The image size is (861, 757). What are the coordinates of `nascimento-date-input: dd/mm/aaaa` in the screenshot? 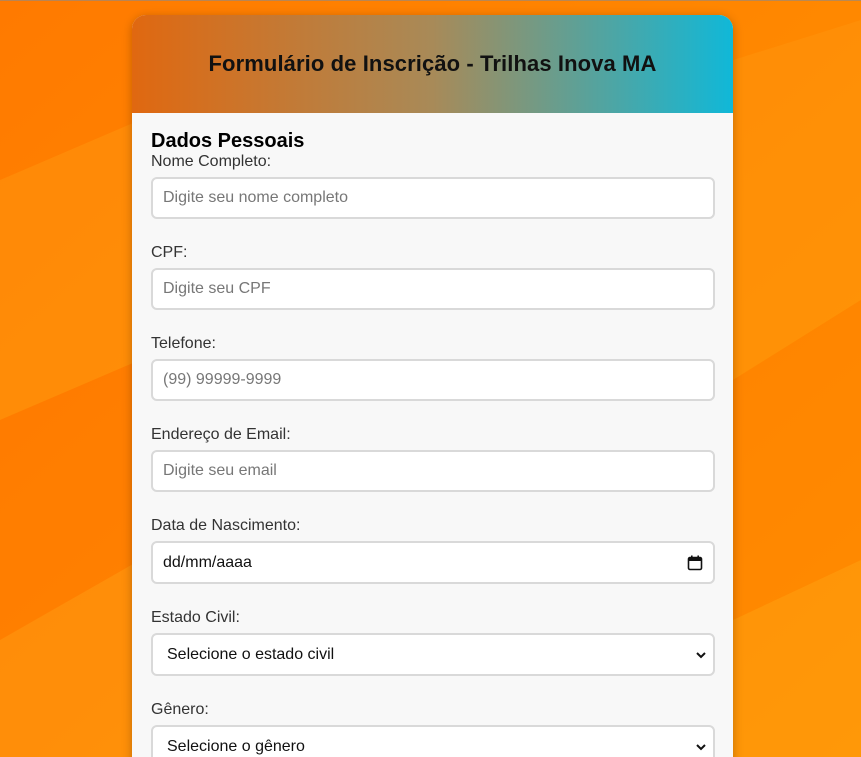 It's located at (433, 562).